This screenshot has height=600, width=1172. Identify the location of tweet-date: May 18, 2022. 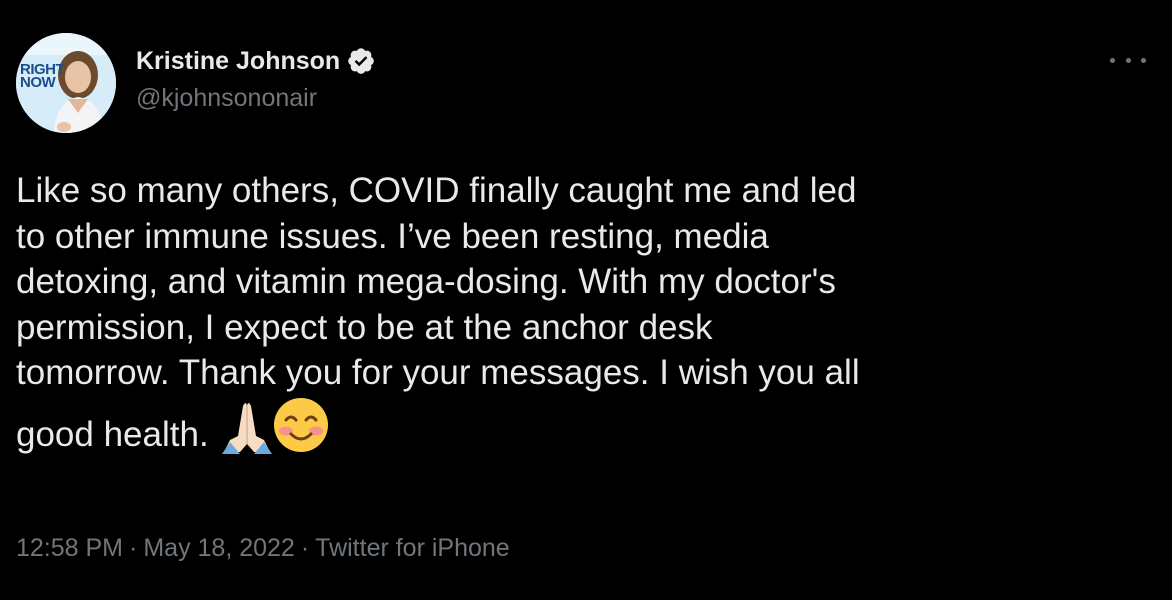
(219, 548).